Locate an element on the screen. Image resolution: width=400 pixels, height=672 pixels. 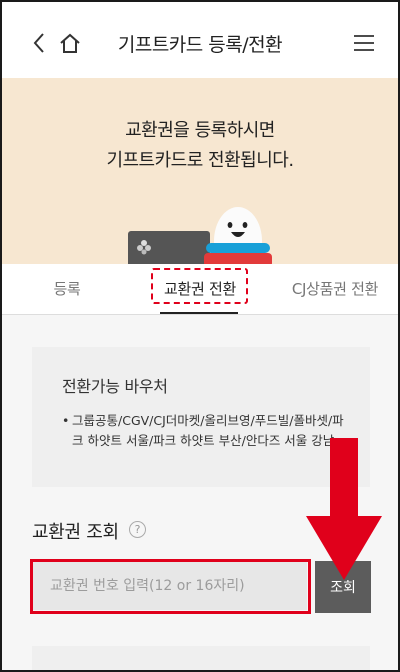
tab-cj-voucher-convert: CJ상품권 전환 is located at coordinates (335, 288).